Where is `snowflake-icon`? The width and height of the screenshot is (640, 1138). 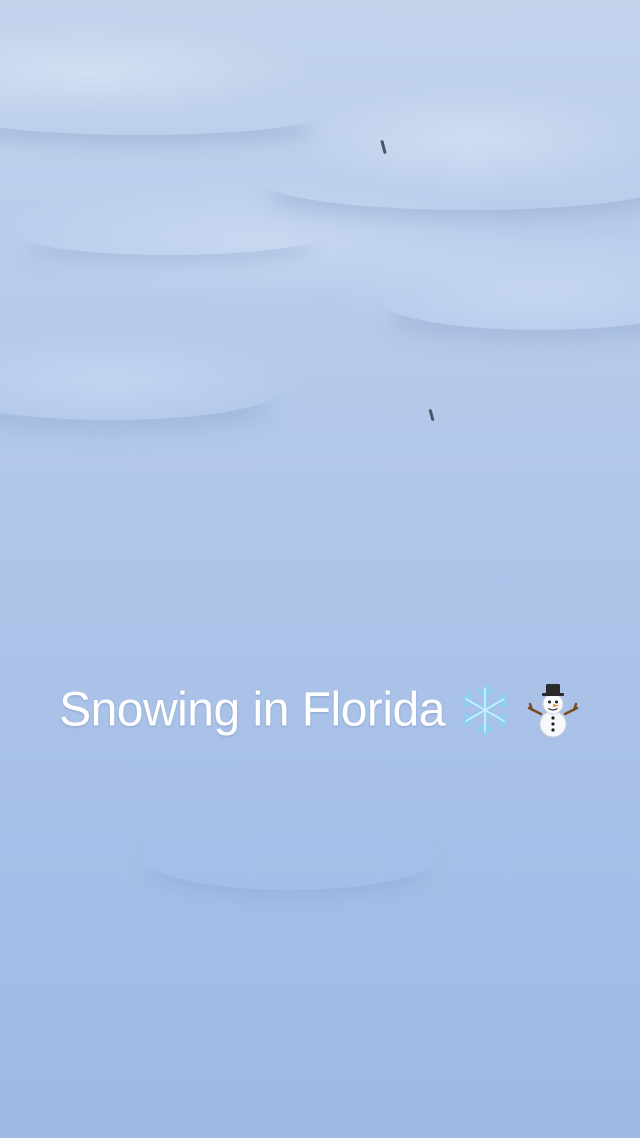
snowflake-icon is located at coordinates (484, 710).